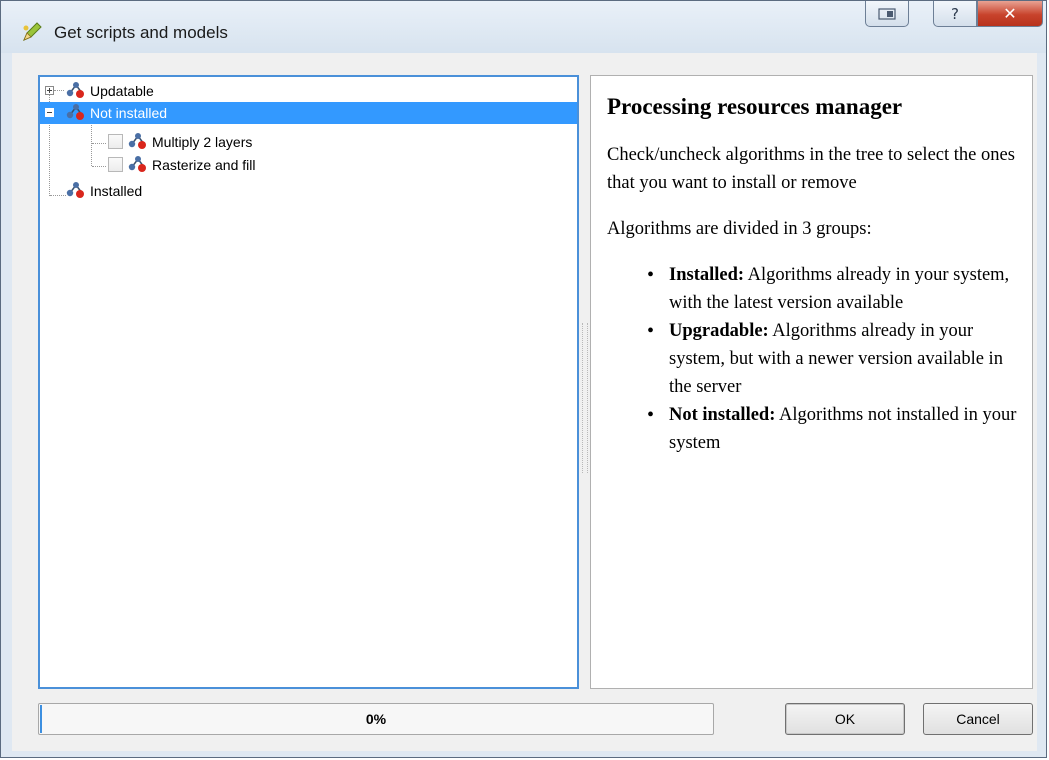 The height and width of the screenshot is (760, 1049). What do you see at coordinates (204, 165) in the screenshot?
I see `tree-item-label: Rasterize and fill` at bounding box center [204, 165].